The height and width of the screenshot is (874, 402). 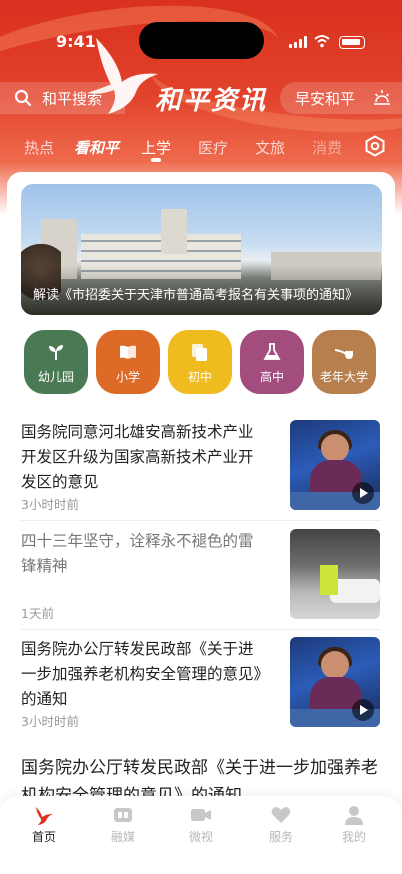 I want to click on tab-culture-travel: 文旅, so click(x=270, y=147).